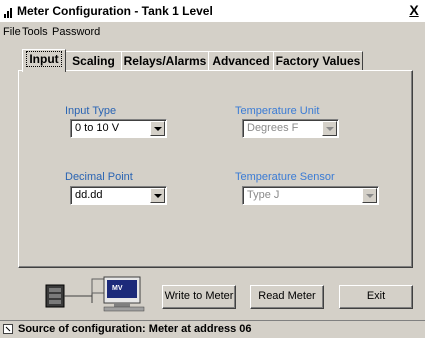 Image resolution: width=425 pixels, height=338 pixels. What do you see at coordinates (310, 195) in the screenshot?
I see `temperature-sensor-select: Type J` at bounding box center [310, 195].